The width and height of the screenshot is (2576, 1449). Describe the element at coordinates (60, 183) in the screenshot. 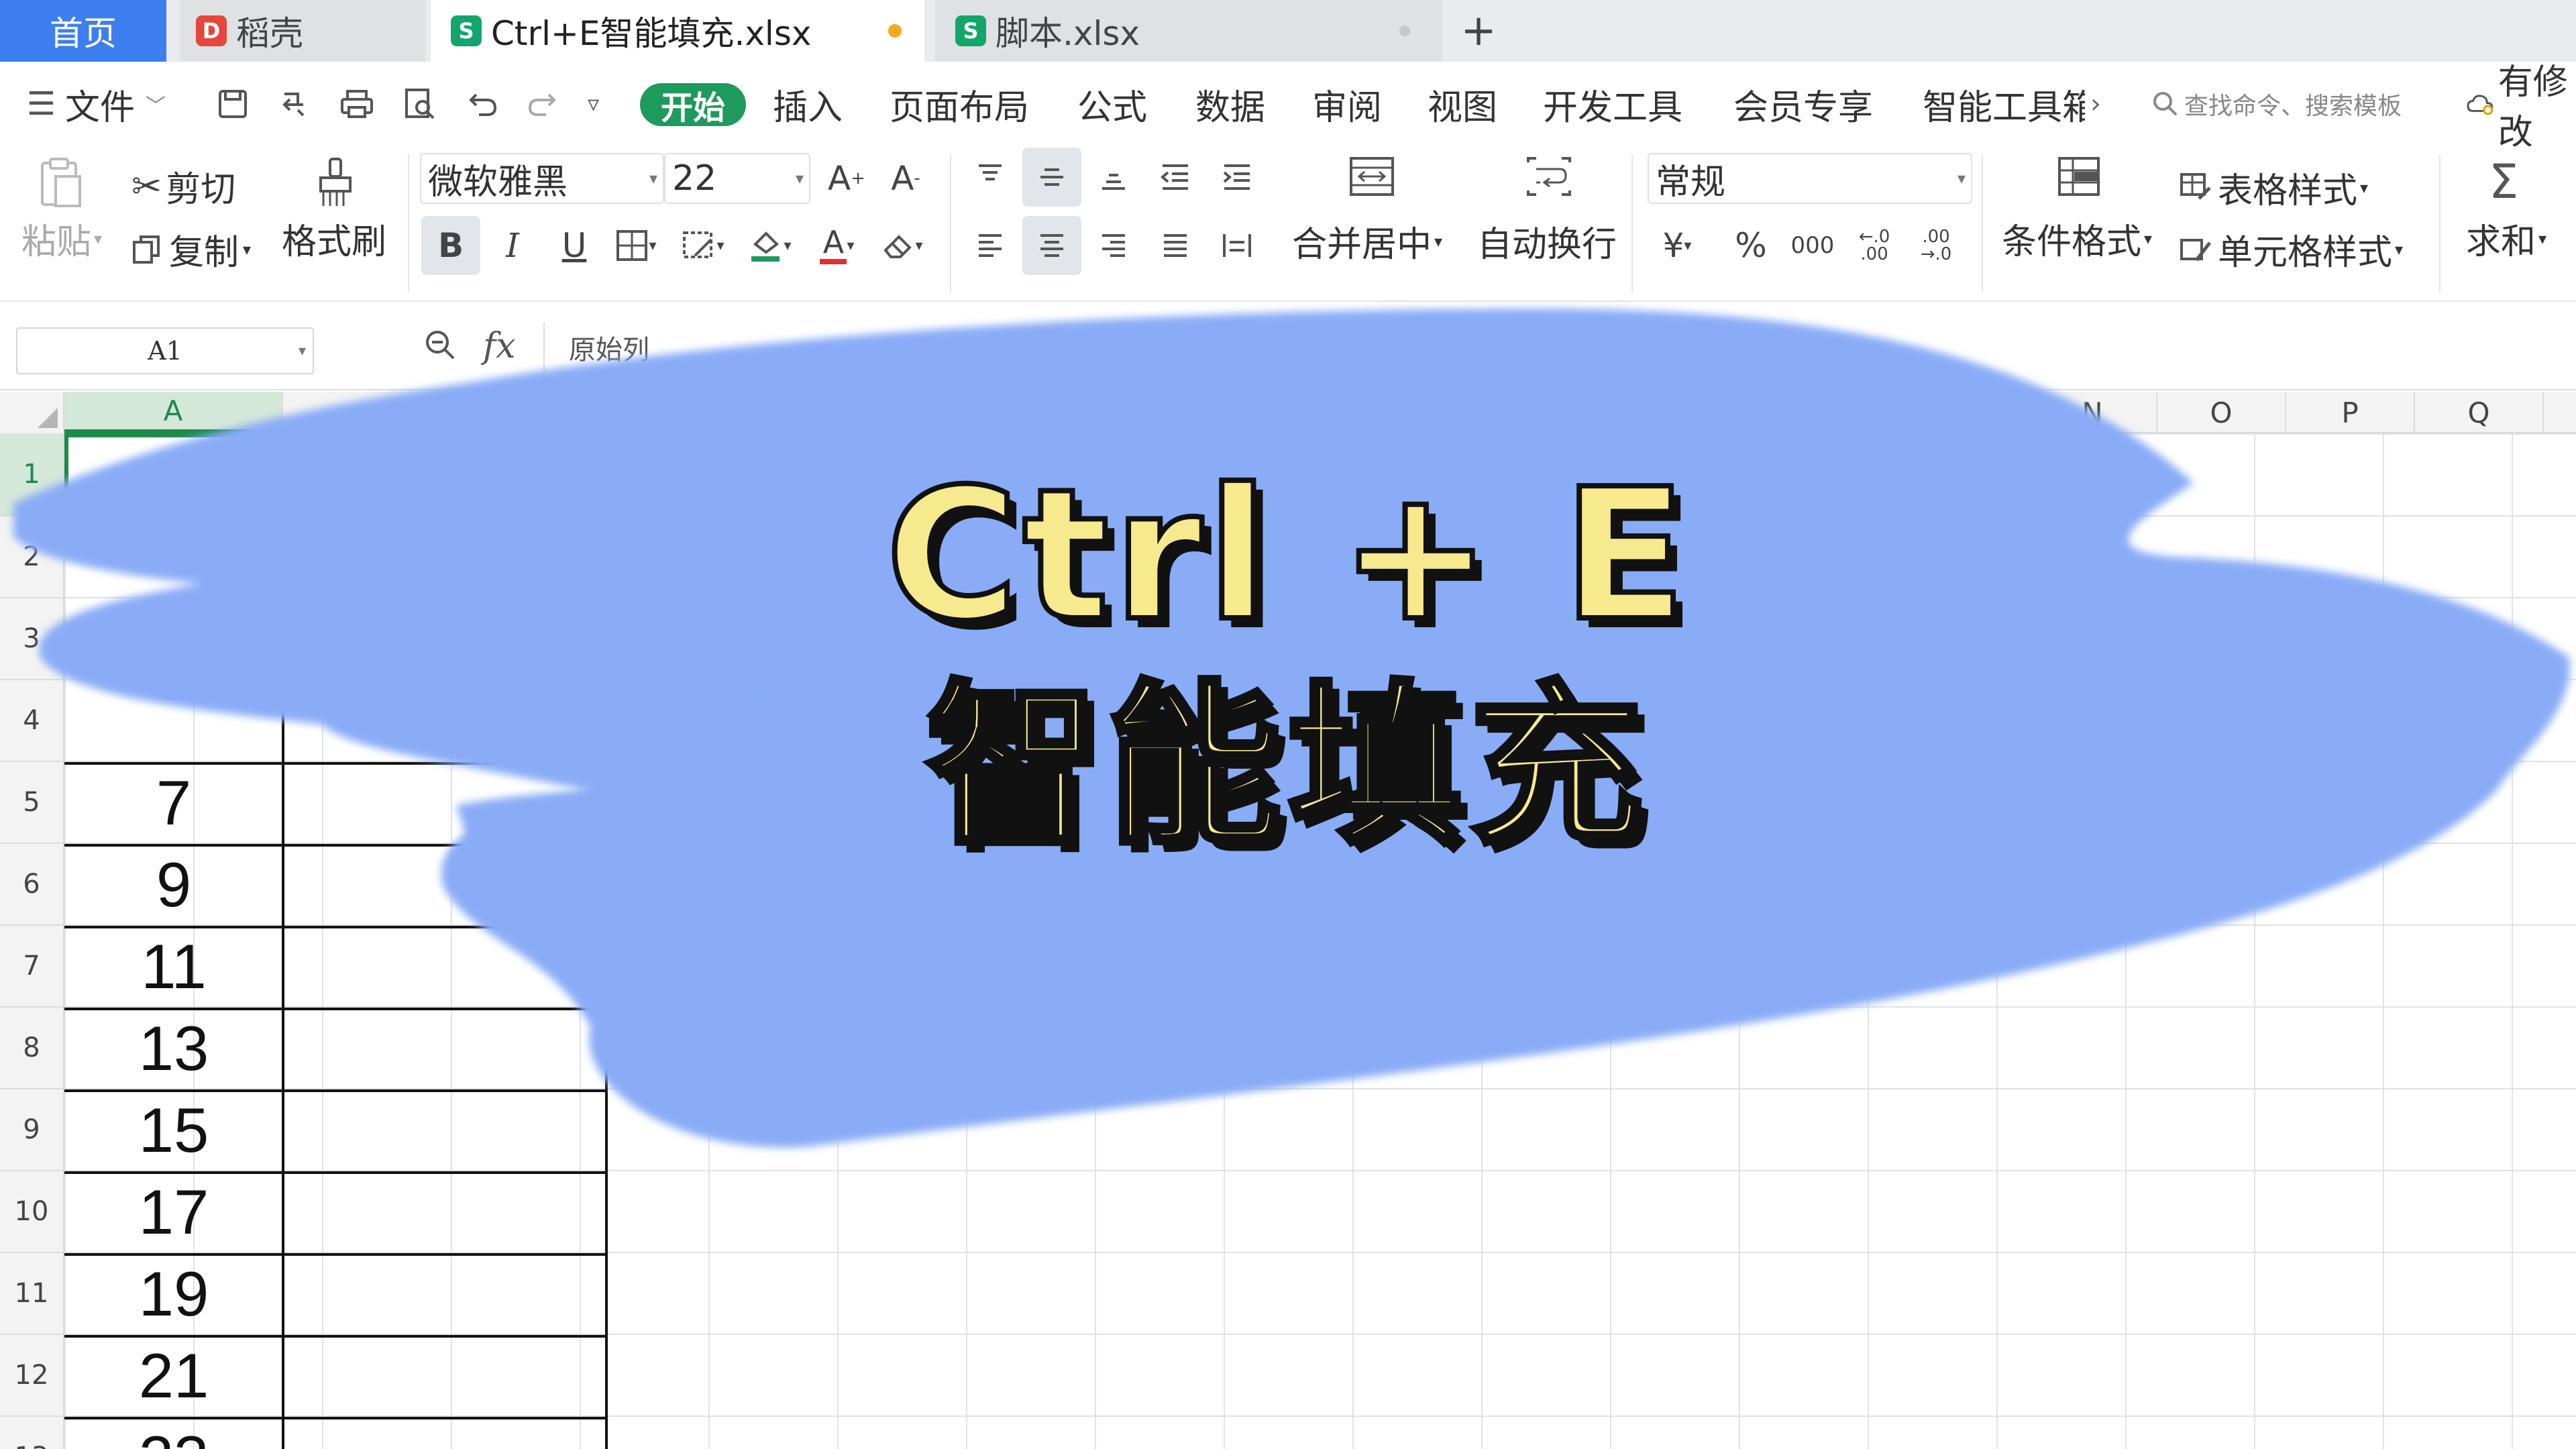

I see `paste-icon` at that location.